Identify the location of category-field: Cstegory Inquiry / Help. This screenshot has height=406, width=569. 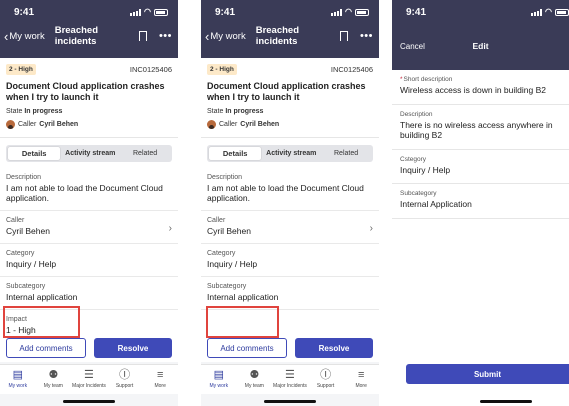
(480, 167).